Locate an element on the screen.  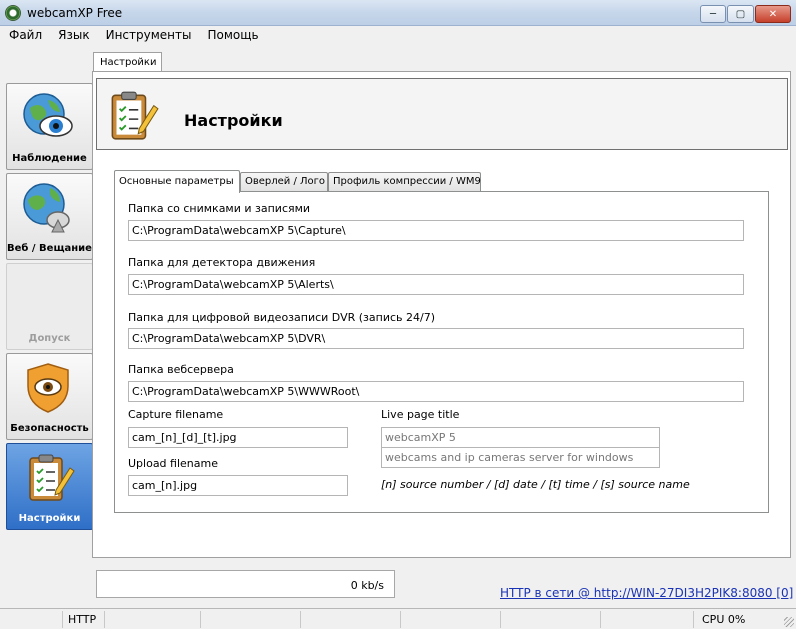
window-title: webcamXP Free is located at coordinates (75, 13).